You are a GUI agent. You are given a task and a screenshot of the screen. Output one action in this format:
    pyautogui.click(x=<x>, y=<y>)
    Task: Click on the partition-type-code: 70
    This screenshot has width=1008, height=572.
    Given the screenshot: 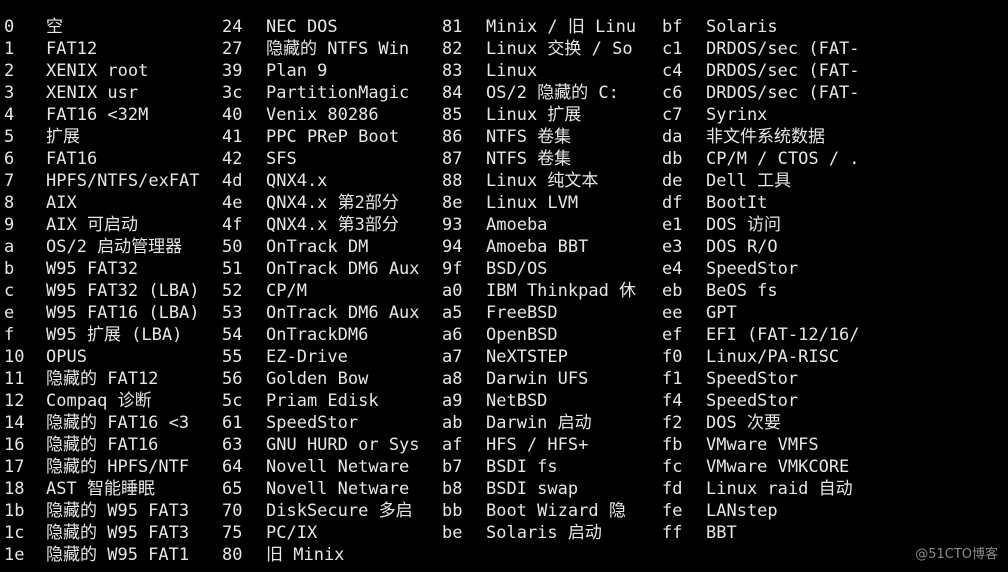 What is the action you would take?
    pyautogui.click(x=232, y=511)
    